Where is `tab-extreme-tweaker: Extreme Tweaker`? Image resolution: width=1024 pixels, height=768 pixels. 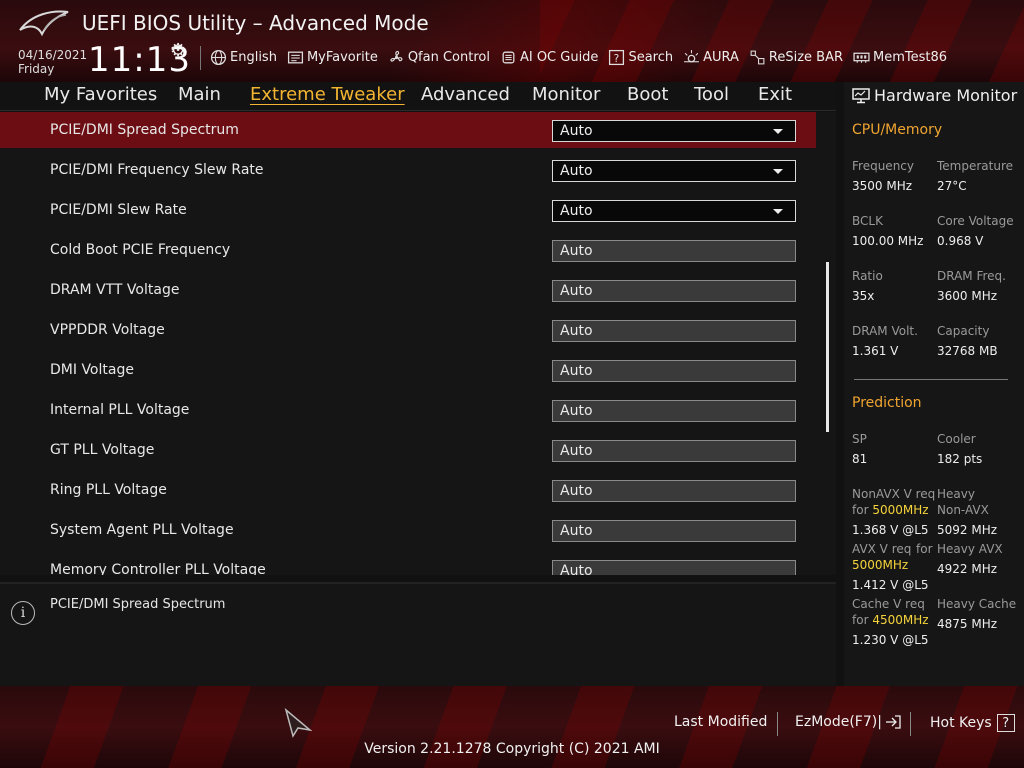
tab-extreme-tweaker: Extreme Tweaker is located at coordinates (327, 94).